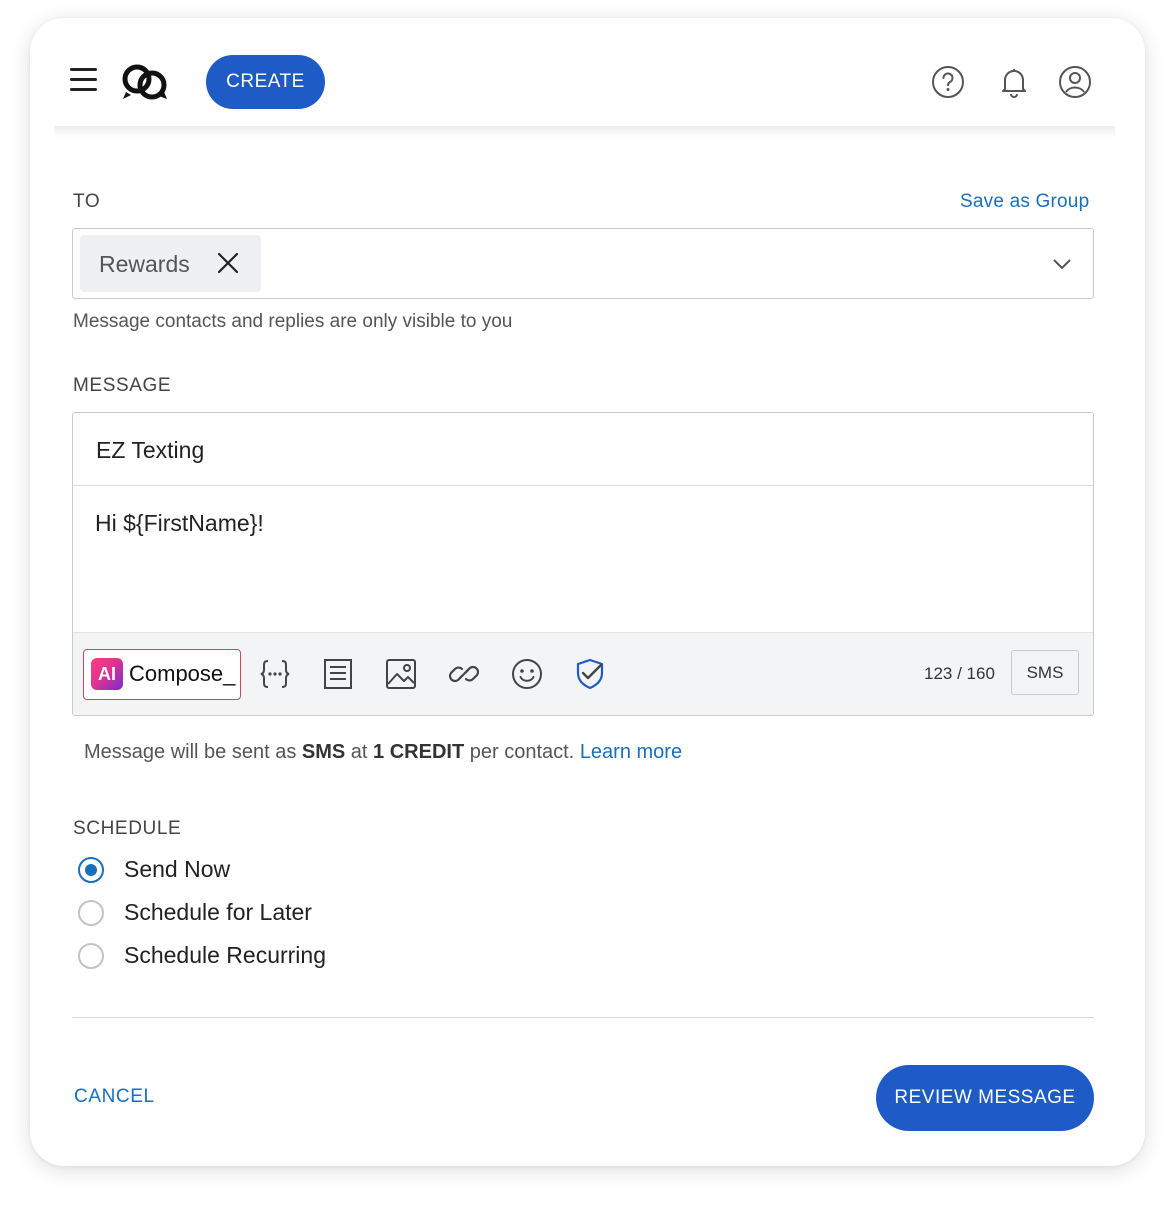 Image resolution: width=1176 pixels, height=1208 pixels. I want to click on schedule-option-label: Schedule Recurring, so click(225, 955).